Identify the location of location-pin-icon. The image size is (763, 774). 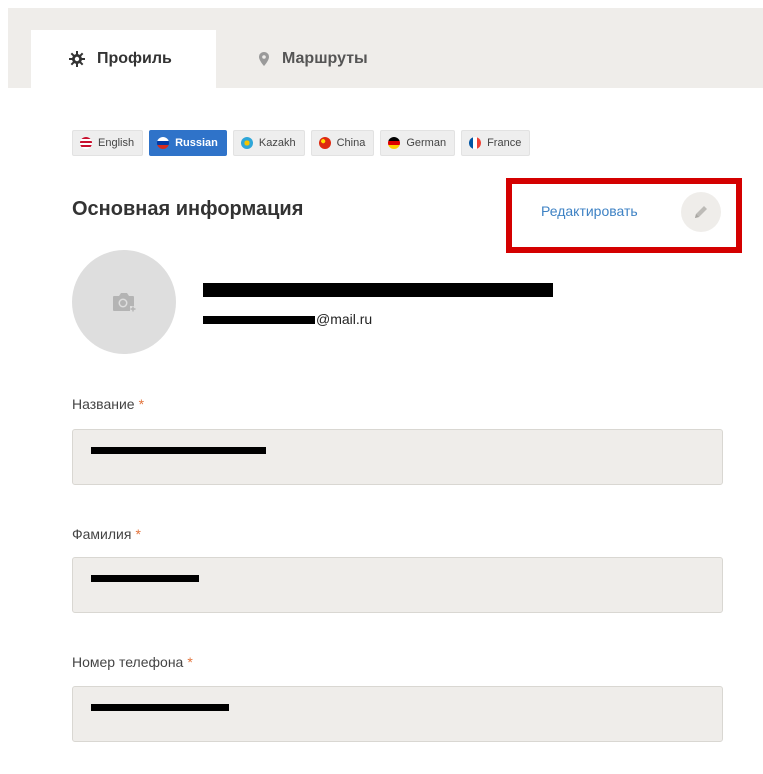
(264, 59).